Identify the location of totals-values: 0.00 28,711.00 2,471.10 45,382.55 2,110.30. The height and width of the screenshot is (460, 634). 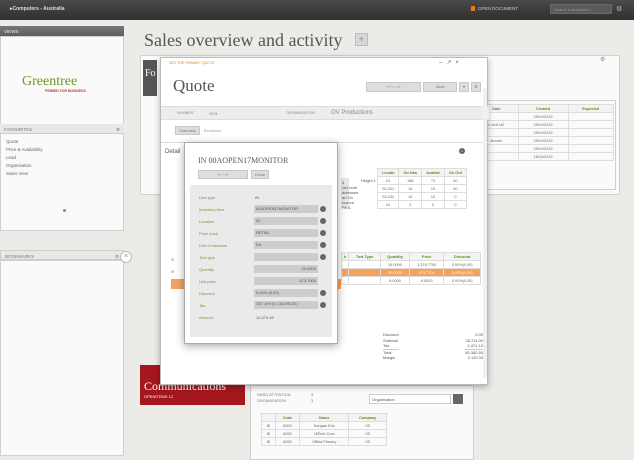
(474, 346).